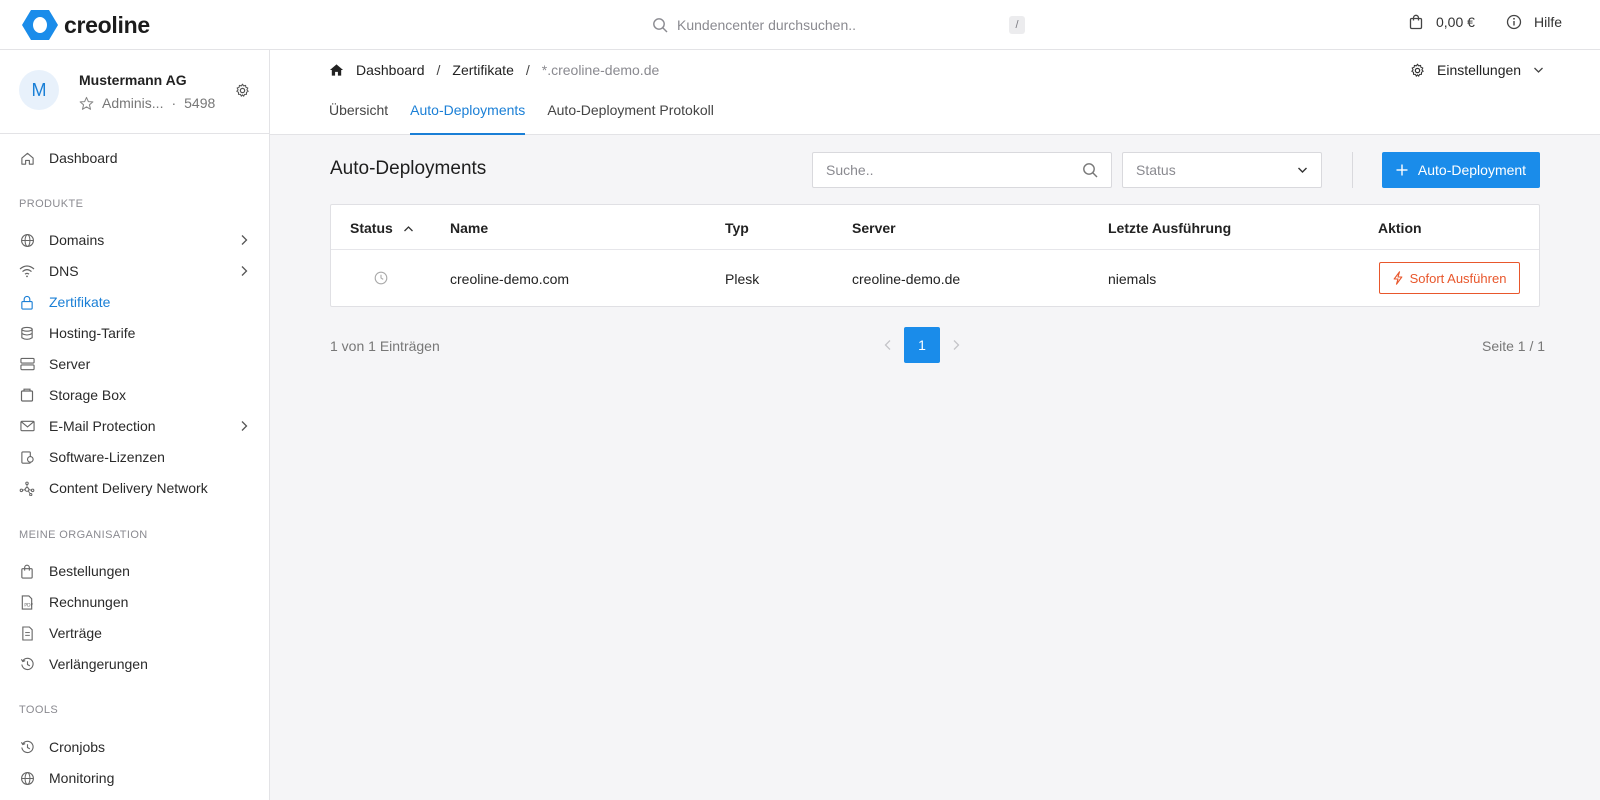 This screenshot has width=1600, height=800. Describe the element at coordinates (77, 240) in the screenshot. I see `sidebar-item-label: Domains` at that location.